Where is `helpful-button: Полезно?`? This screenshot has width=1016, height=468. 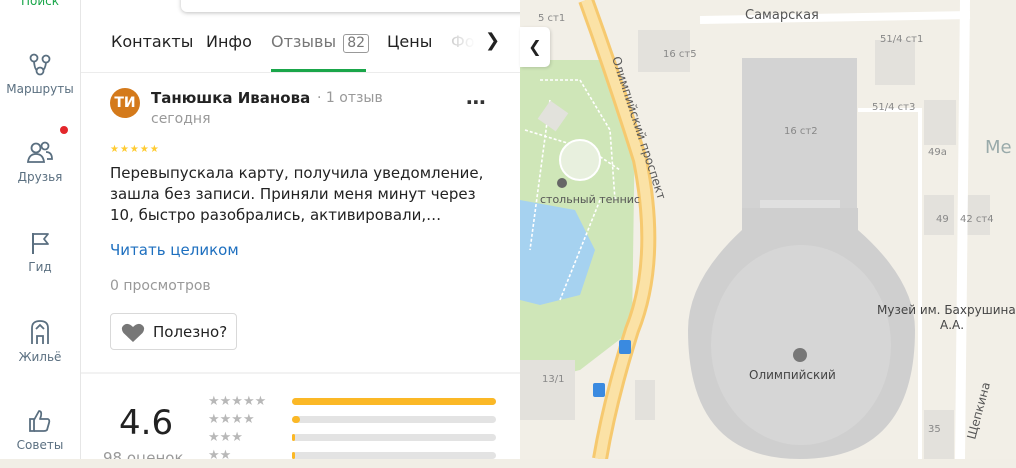
helpful-button: Полезно? is located at coordinates (173, 331).